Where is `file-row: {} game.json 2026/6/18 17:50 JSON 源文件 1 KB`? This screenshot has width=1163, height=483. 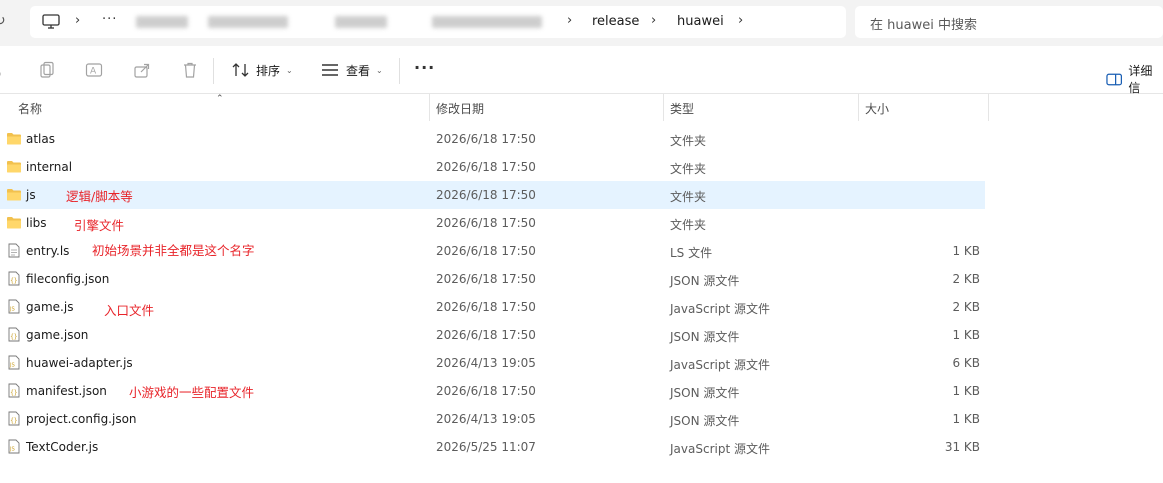
file-row: {} game.json 2026/6/18 17:50 JSON 源文件 1 KB is located at coordinates (492, 335).